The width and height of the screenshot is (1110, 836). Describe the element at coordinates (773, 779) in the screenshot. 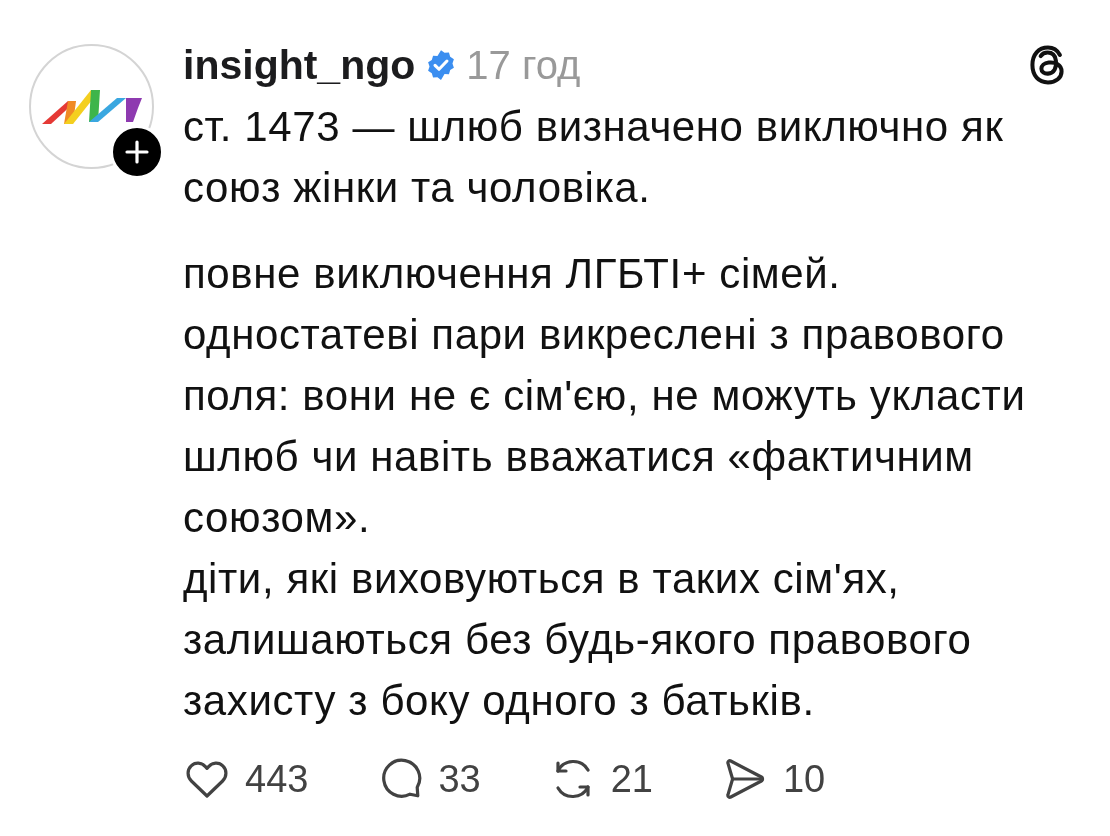

I see `share-button: 10` at that location.